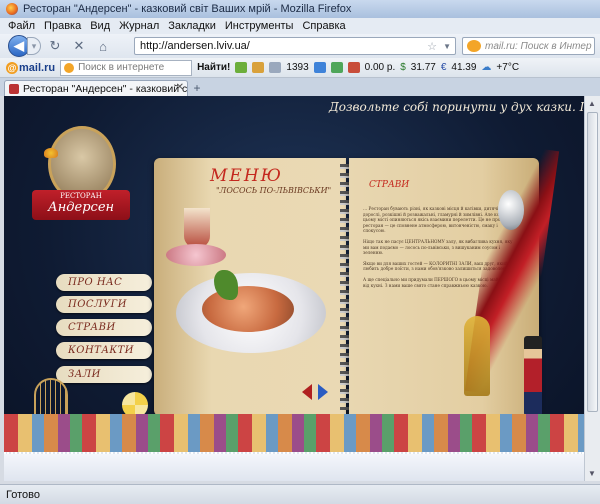 The width and height of the screenshot is (600, 504). What do you see at coordinates (432, 46) in the screenshot?
I see `bookmark-star-icon: ☆` at bounding box center [432, 46].